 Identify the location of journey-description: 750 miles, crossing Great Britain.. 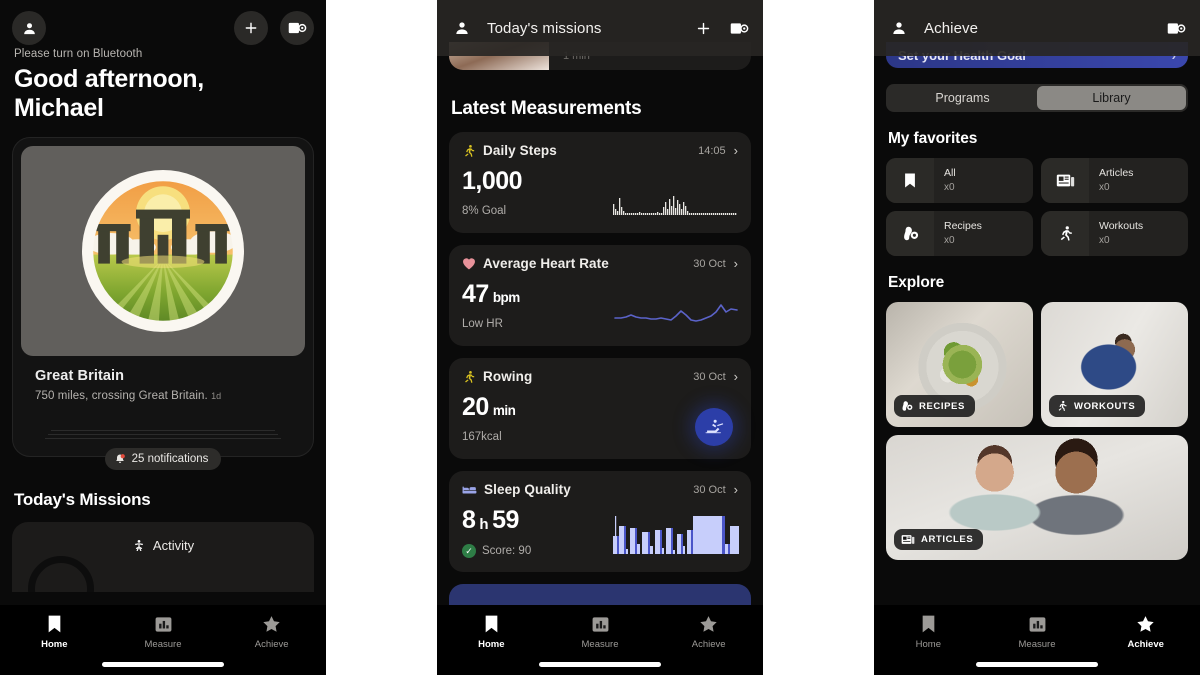
(121, 396).